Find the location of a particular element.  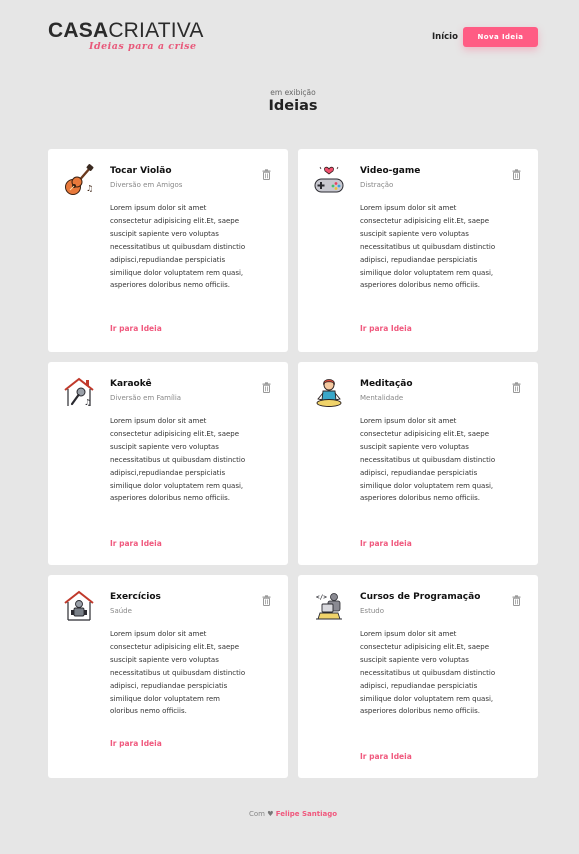

footer-prefix: Com is located at coordinates (256, 814).